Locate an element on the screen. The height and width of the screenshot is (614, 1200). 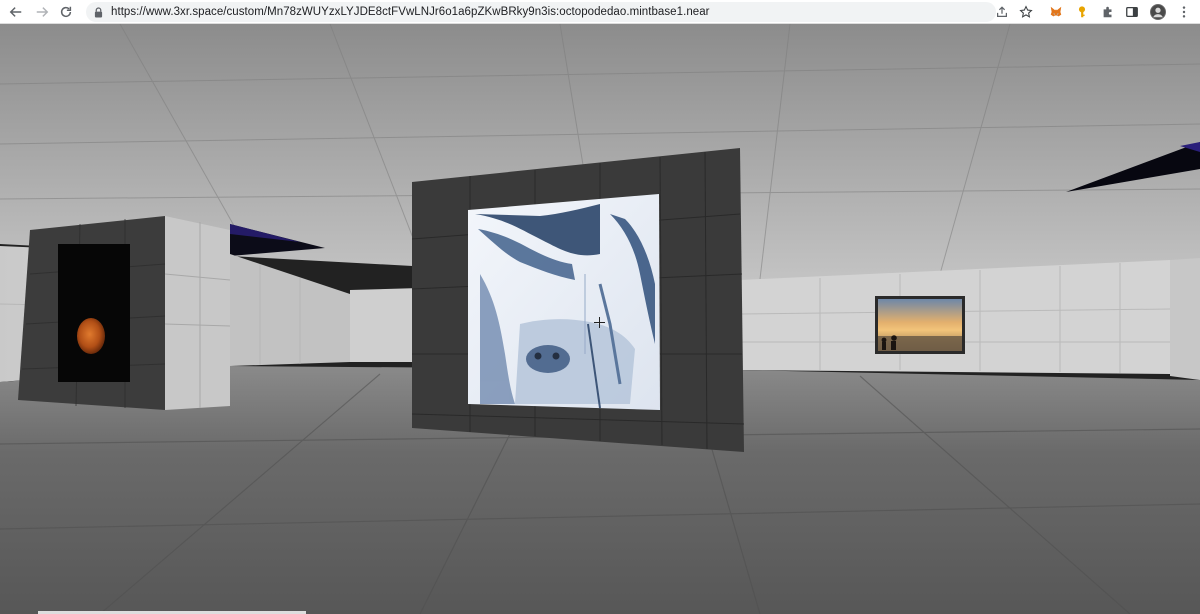
moon-artwork is located at coordinates (91, 336).